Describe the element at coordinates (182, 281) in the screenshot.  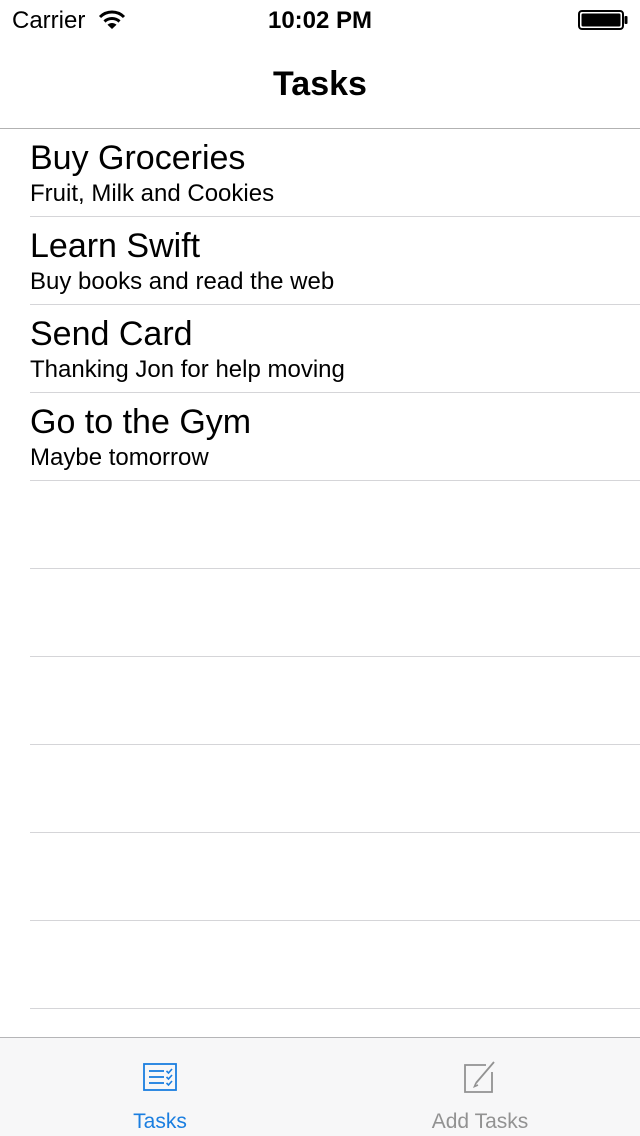
I see `task-subtitle: Buy books and read the web` at that location.